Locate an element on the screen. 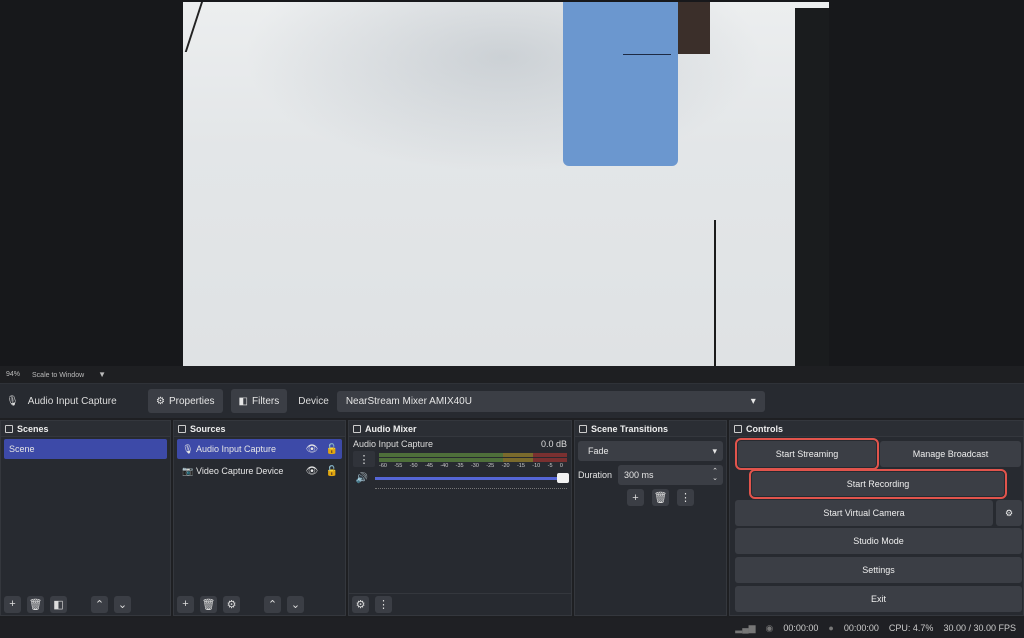  properties-button: ⚙ Properties is located at coordinates (185, 401).